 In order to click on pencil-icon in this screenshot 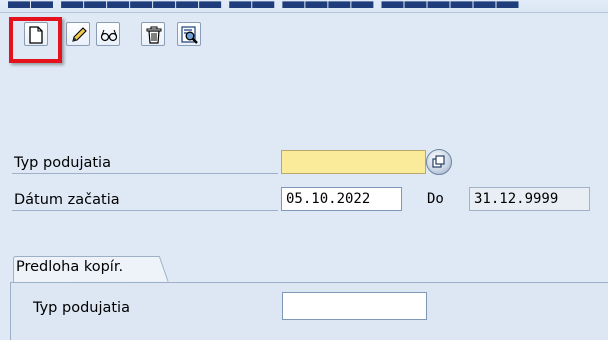, I will do `click(79, 34)`.